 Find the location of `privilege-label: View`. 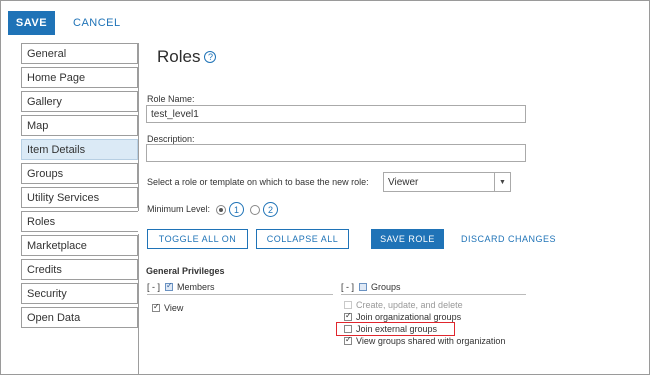

privilege-label: View is located at coordinates (174, 307).